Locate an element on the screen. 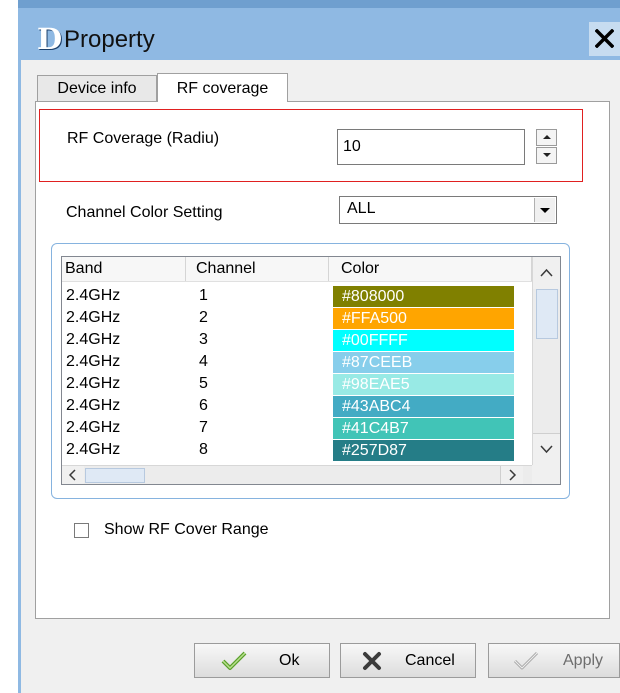 The width and height of the screenshot is (620, 693). title-bar: D Property is located at coordinates (319, 30).